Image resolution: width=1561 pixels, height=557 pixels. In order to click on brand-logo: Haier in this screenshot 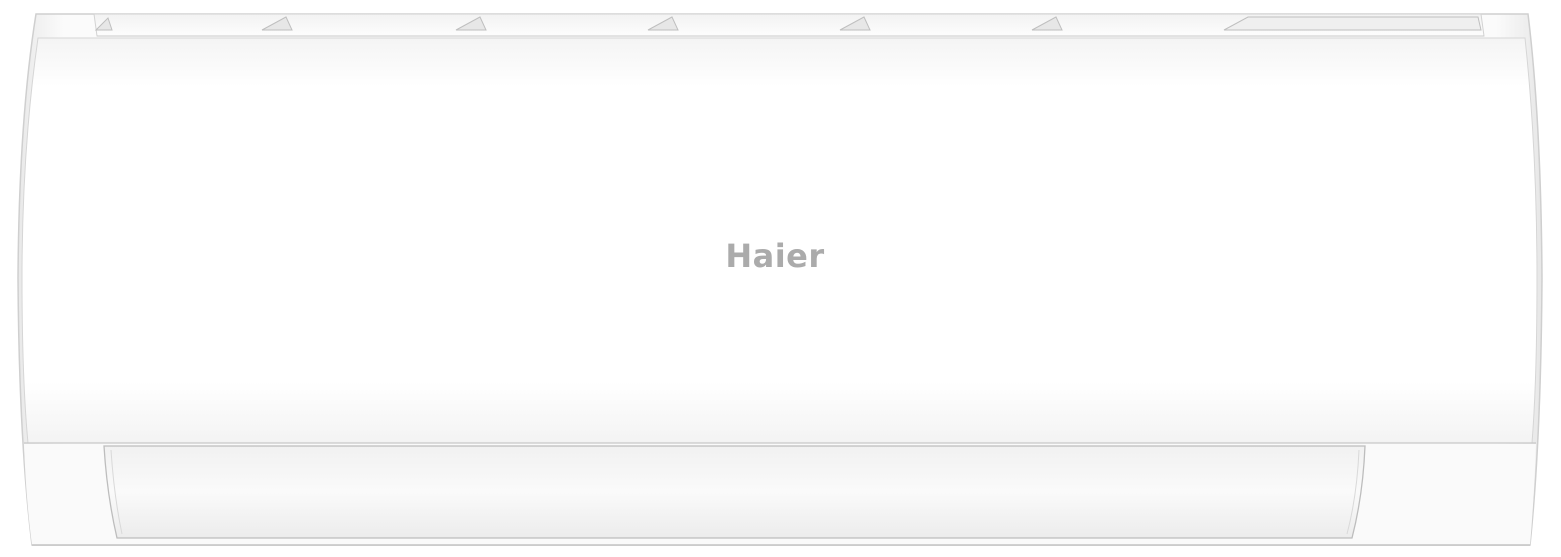, I will do `click(775, 256)`.